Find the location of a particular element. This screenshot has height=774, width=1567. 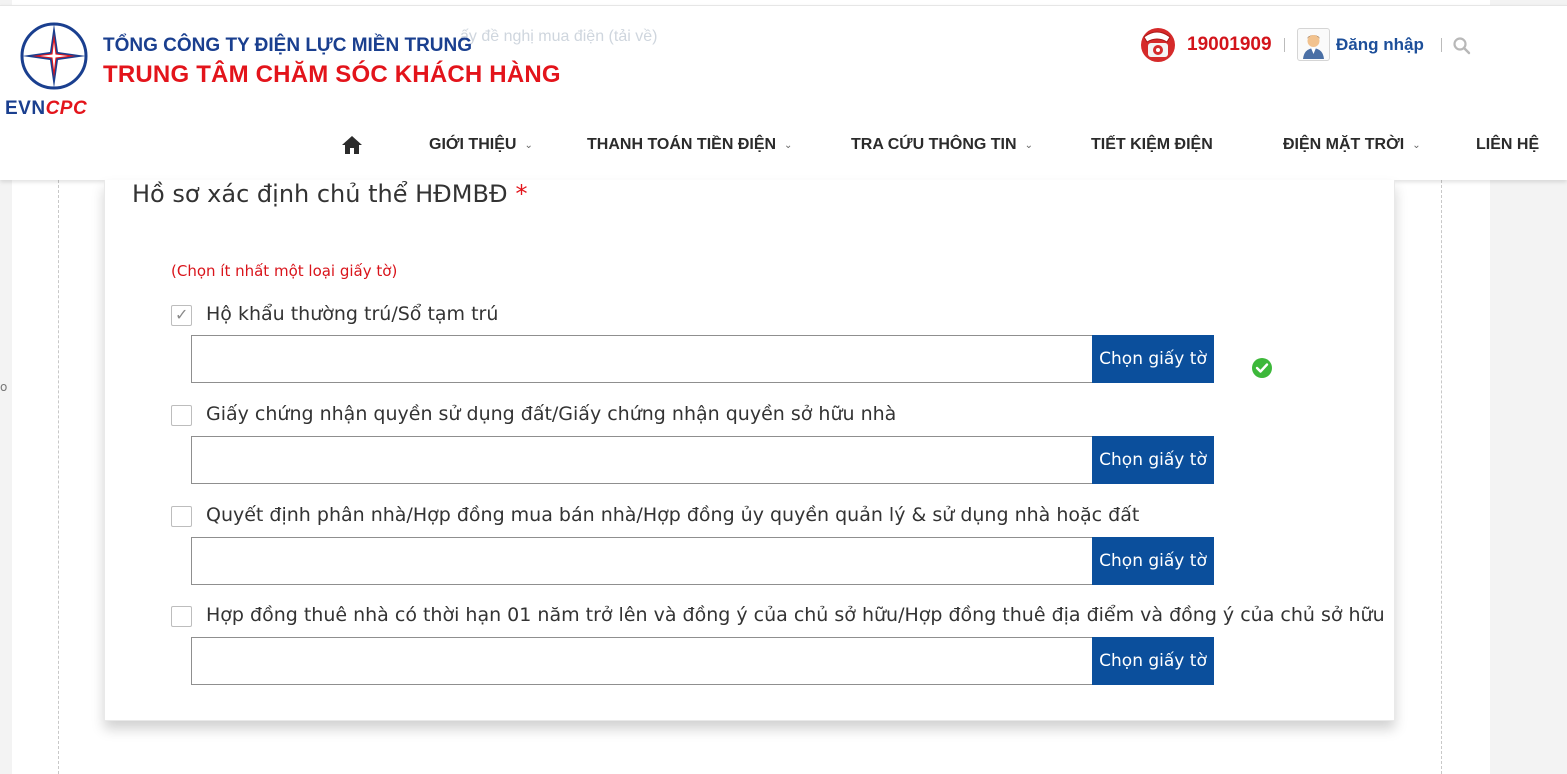

nav-item-lien-he: LIÊN HỆ is located at coordinates (1507, 145).